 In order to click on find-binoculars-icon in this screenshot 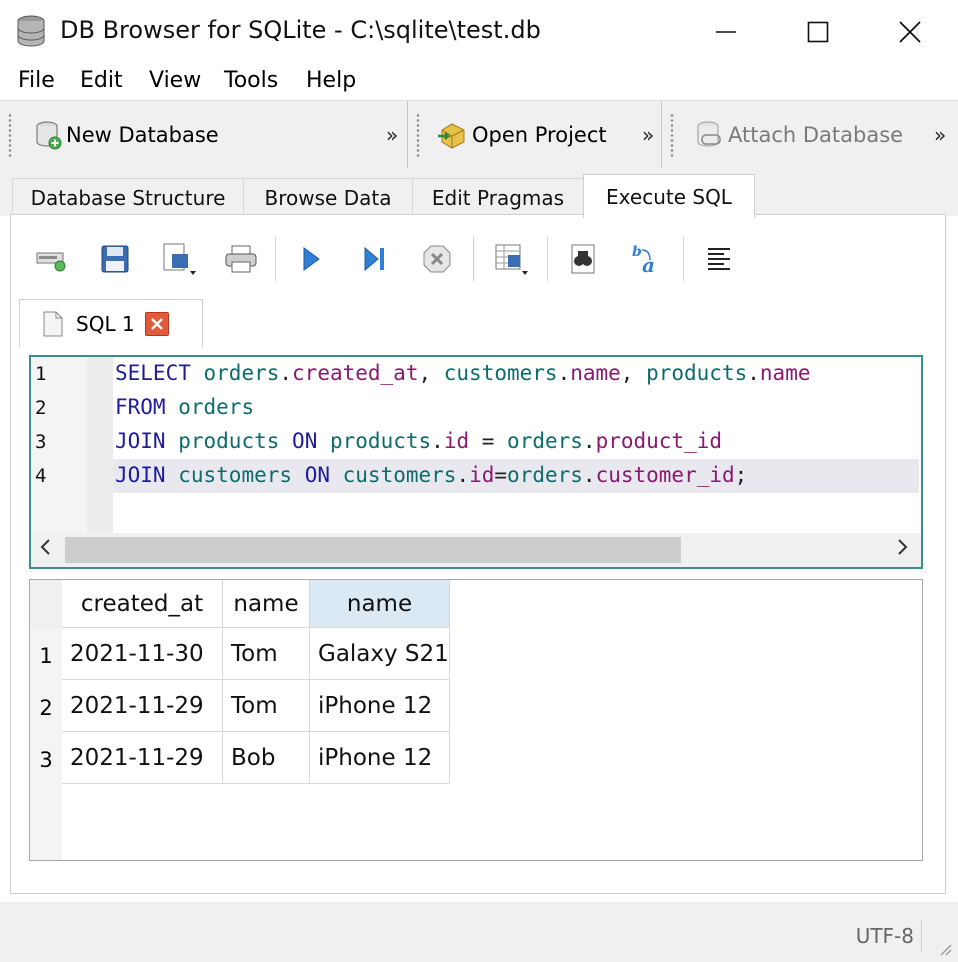, I will do `click(583, 259)`.